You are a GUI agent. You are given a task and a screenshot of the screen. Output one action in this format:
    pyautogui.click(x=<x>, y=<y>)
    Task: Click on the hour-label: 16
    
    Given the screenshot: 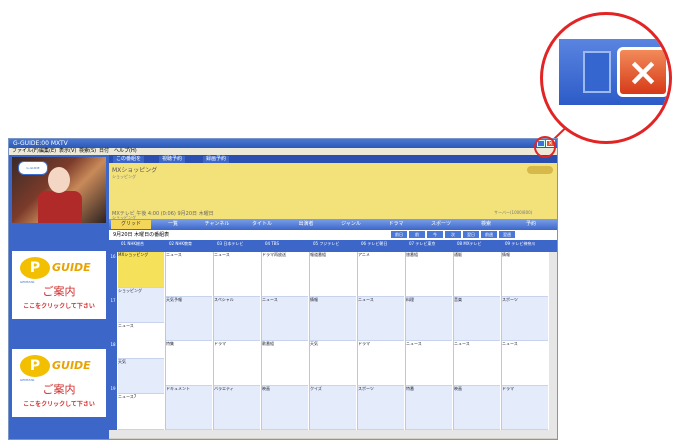 What is the action you would take?
    pyautogui.click(x=113, y=256)
    